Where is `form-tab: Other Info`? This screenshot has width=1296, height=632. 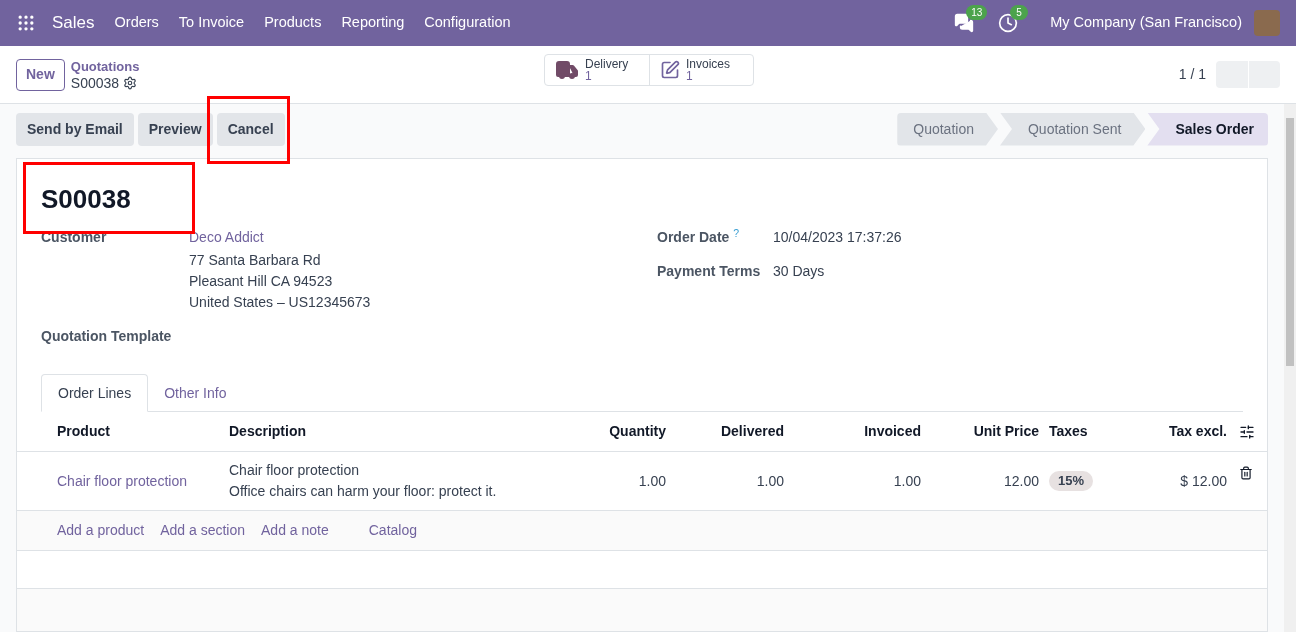 form-tab: Other Info is located at coordinates (195, 393).